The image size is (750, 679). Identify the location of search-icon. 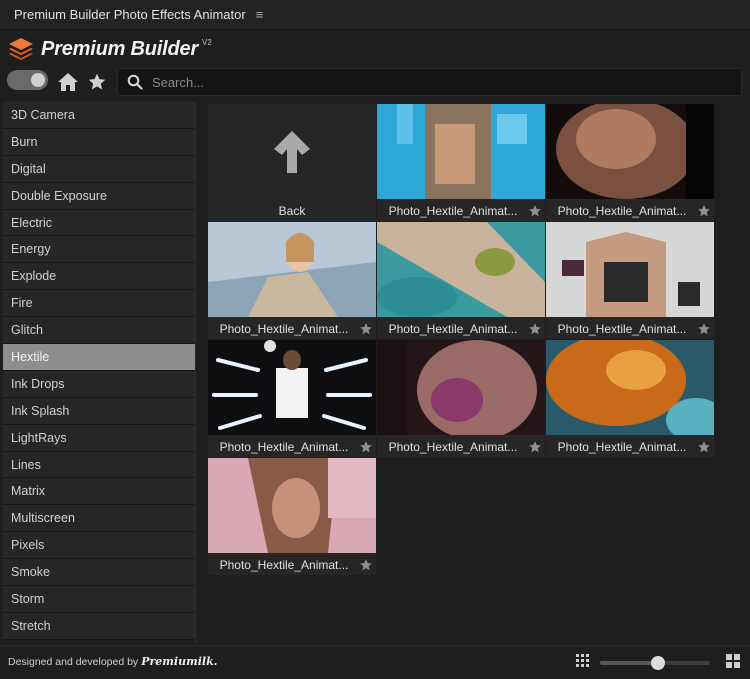
(135, 82).